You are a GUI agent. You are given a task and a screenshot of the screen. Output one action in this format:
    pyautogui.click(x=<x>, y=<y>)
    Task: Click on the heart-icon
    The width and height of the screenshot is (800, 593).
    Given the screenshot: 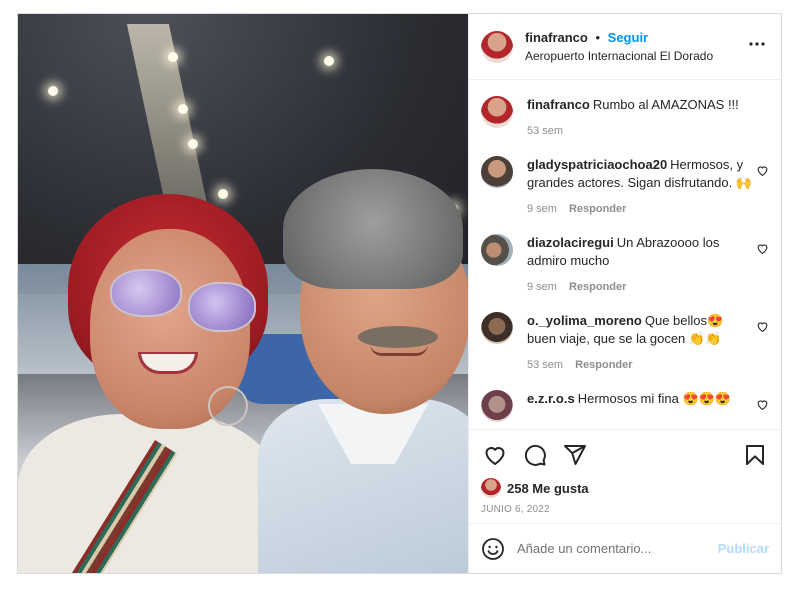 What is the action you would take?
    pyautogui.click(x=495, y=455)
    